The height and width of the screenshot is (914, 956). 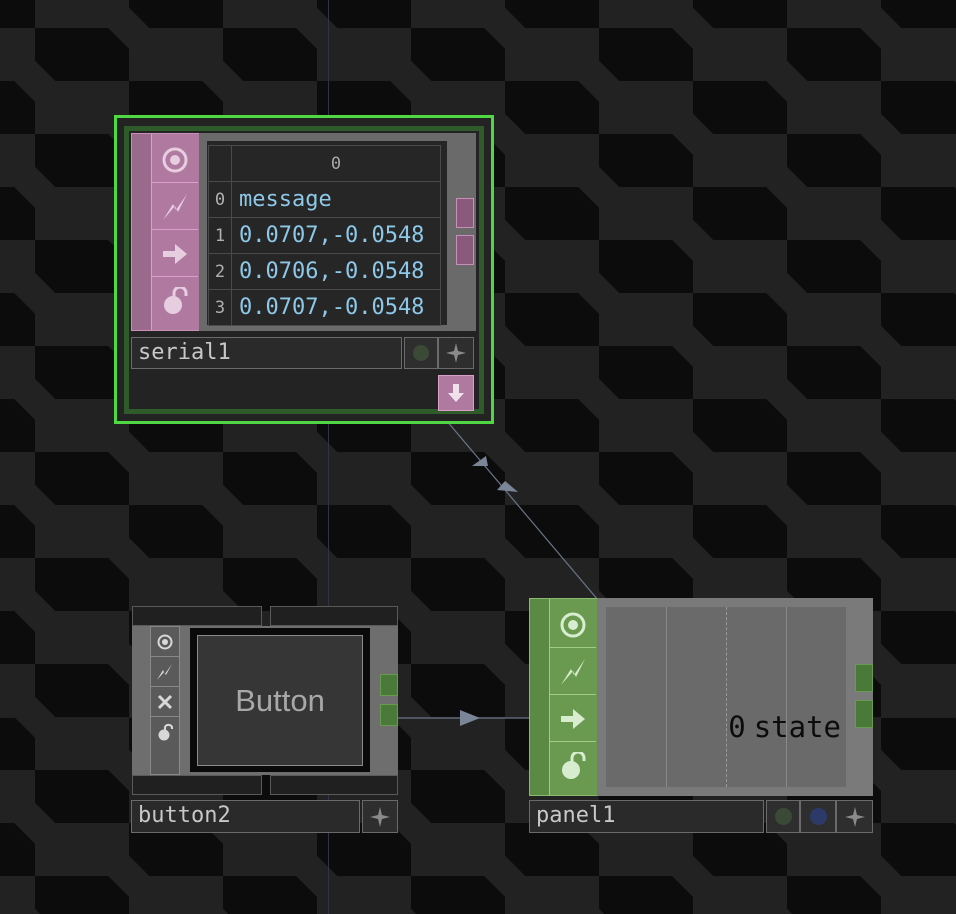 I want to click on viewer-flag-button, so click(x=818, y=816).